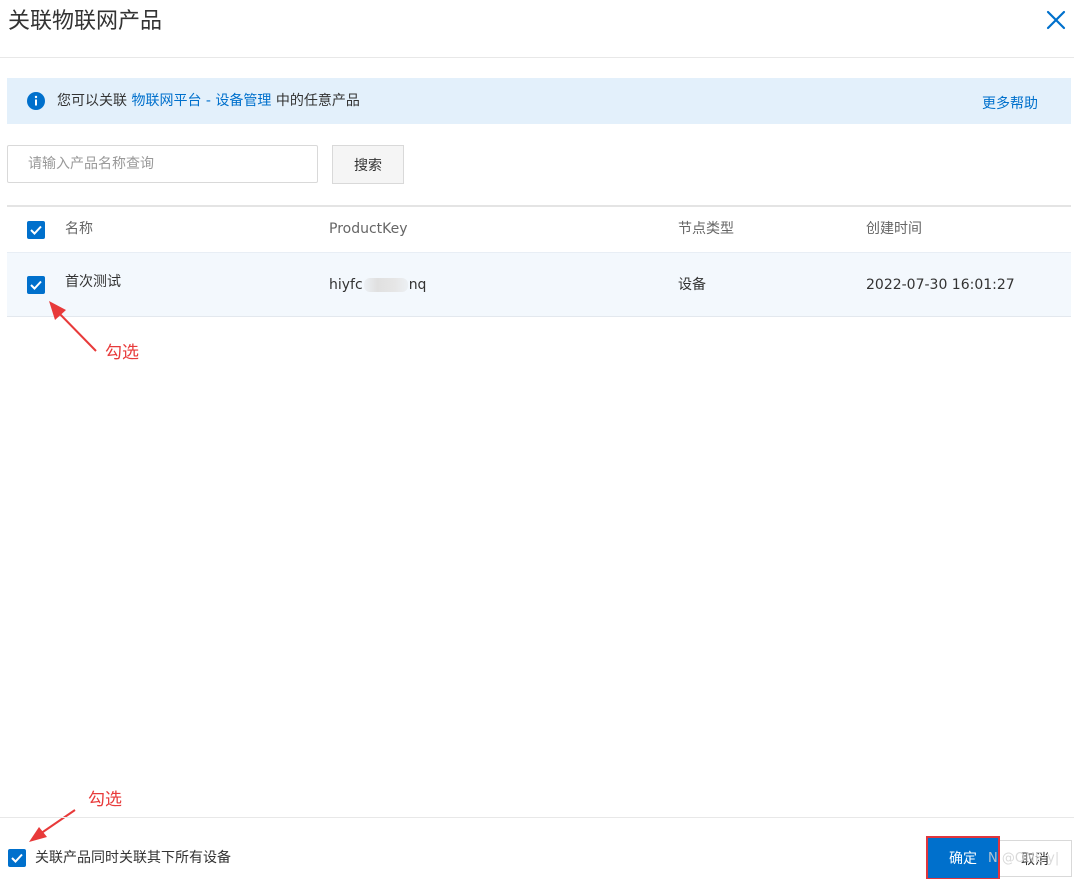  Describe the element at coordinates (537, 57) in the screenshot. I see `header-divider` at that location.